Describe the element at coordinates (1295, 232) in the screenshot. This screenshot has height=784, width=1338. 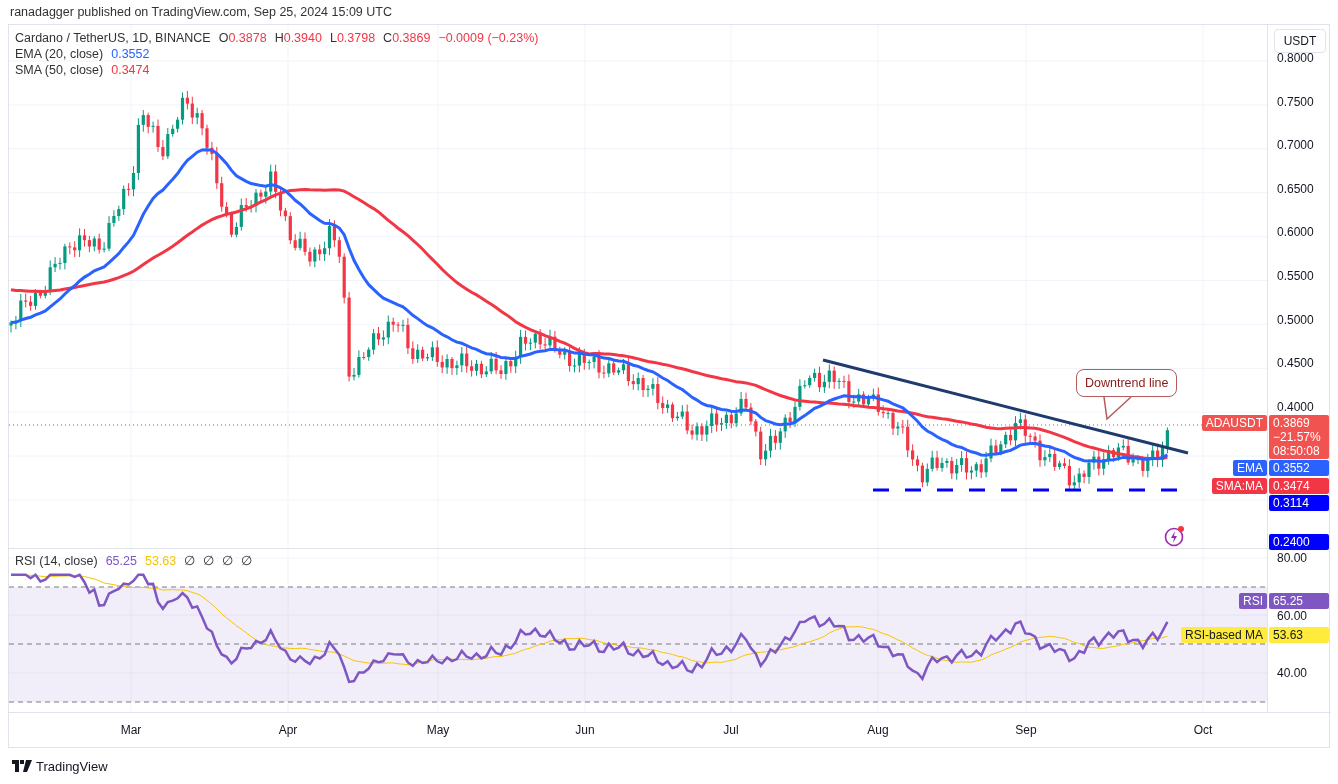
I see `axis-label: 0.6000` at that location.